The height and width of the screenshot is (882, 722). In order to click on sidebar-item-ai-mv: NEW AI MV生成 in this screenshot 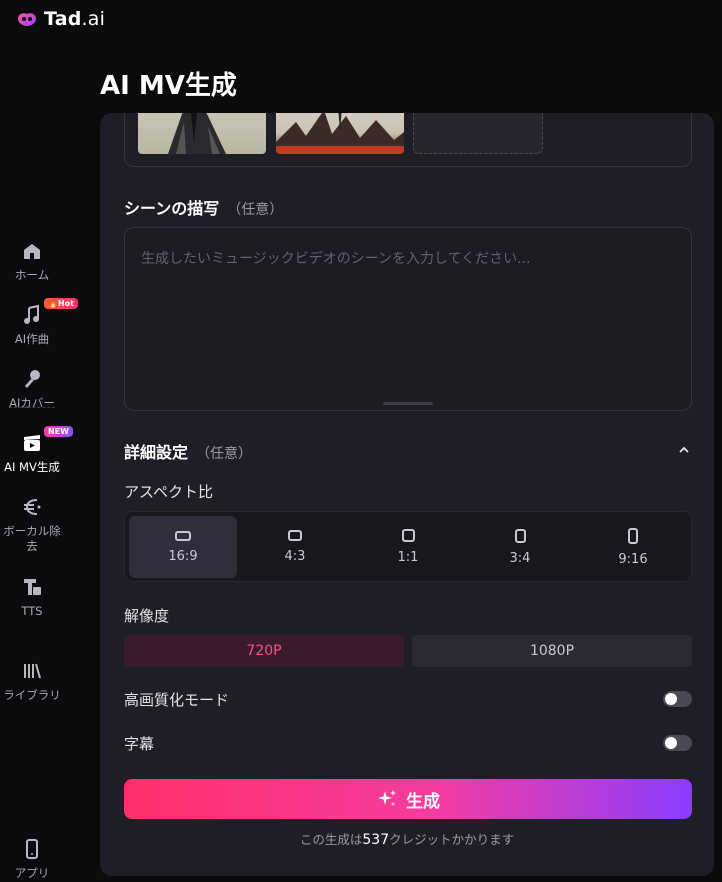, I will do `click(36, 450)`.